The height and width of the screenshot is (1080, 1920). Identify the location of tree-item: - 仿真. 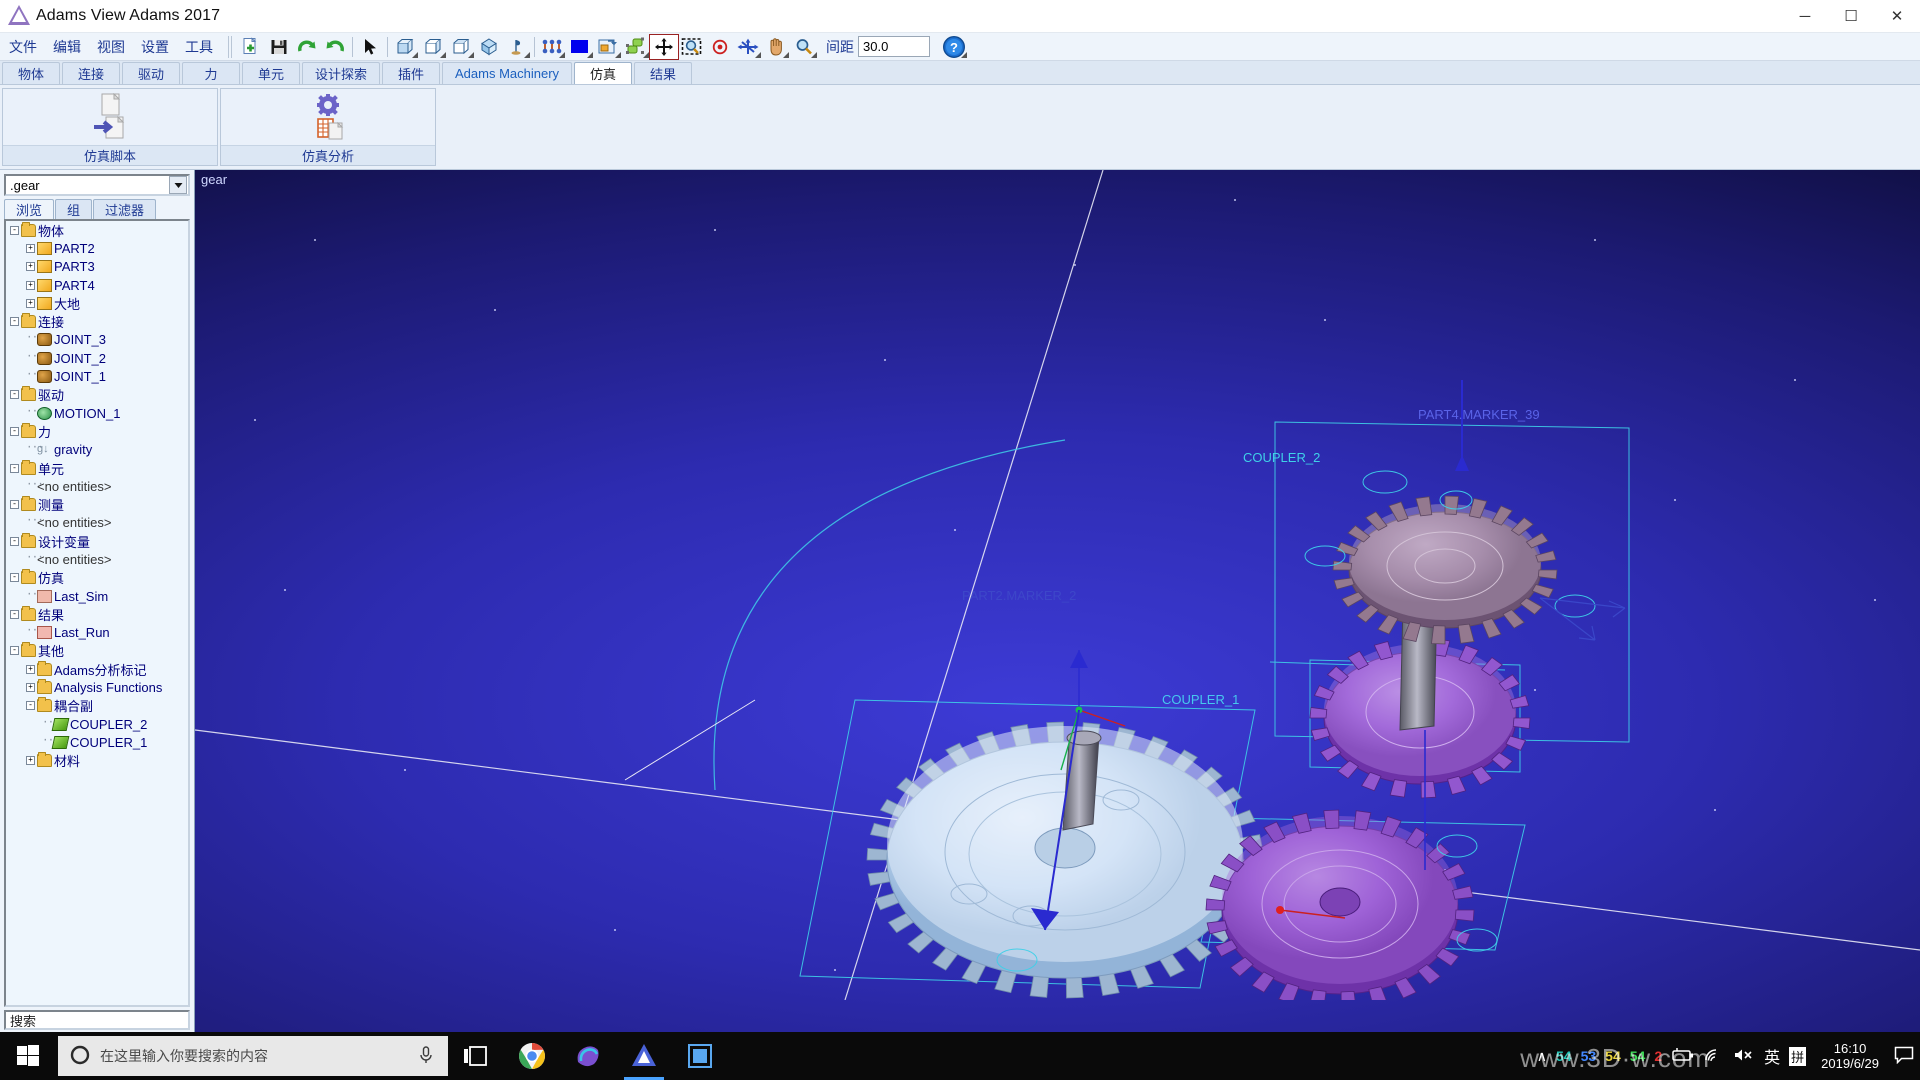
(97, 578).